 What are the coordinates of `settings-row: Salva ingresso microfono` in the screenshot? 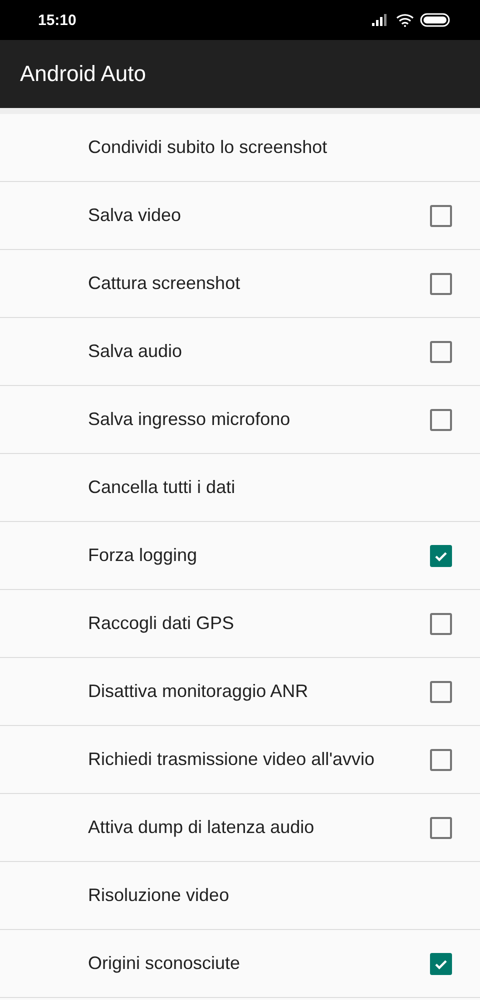 It's located at (240, 420).